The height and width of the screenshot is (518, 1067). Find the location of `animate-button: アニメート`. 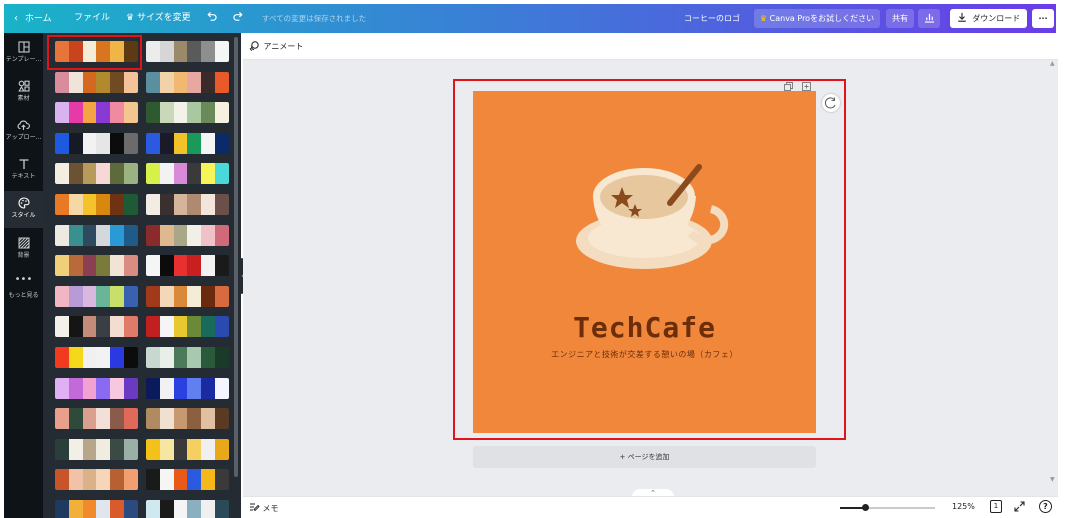

animate-button: アニメート is located at coordinates (276, 46).